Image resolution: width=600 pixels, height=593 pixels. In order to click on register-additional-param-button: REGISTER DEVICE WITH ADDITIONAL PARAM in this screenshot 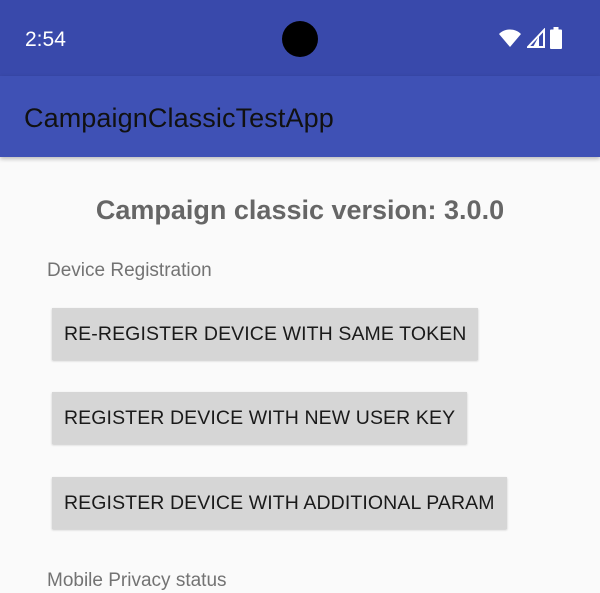, I will do `click(279, 503)`.